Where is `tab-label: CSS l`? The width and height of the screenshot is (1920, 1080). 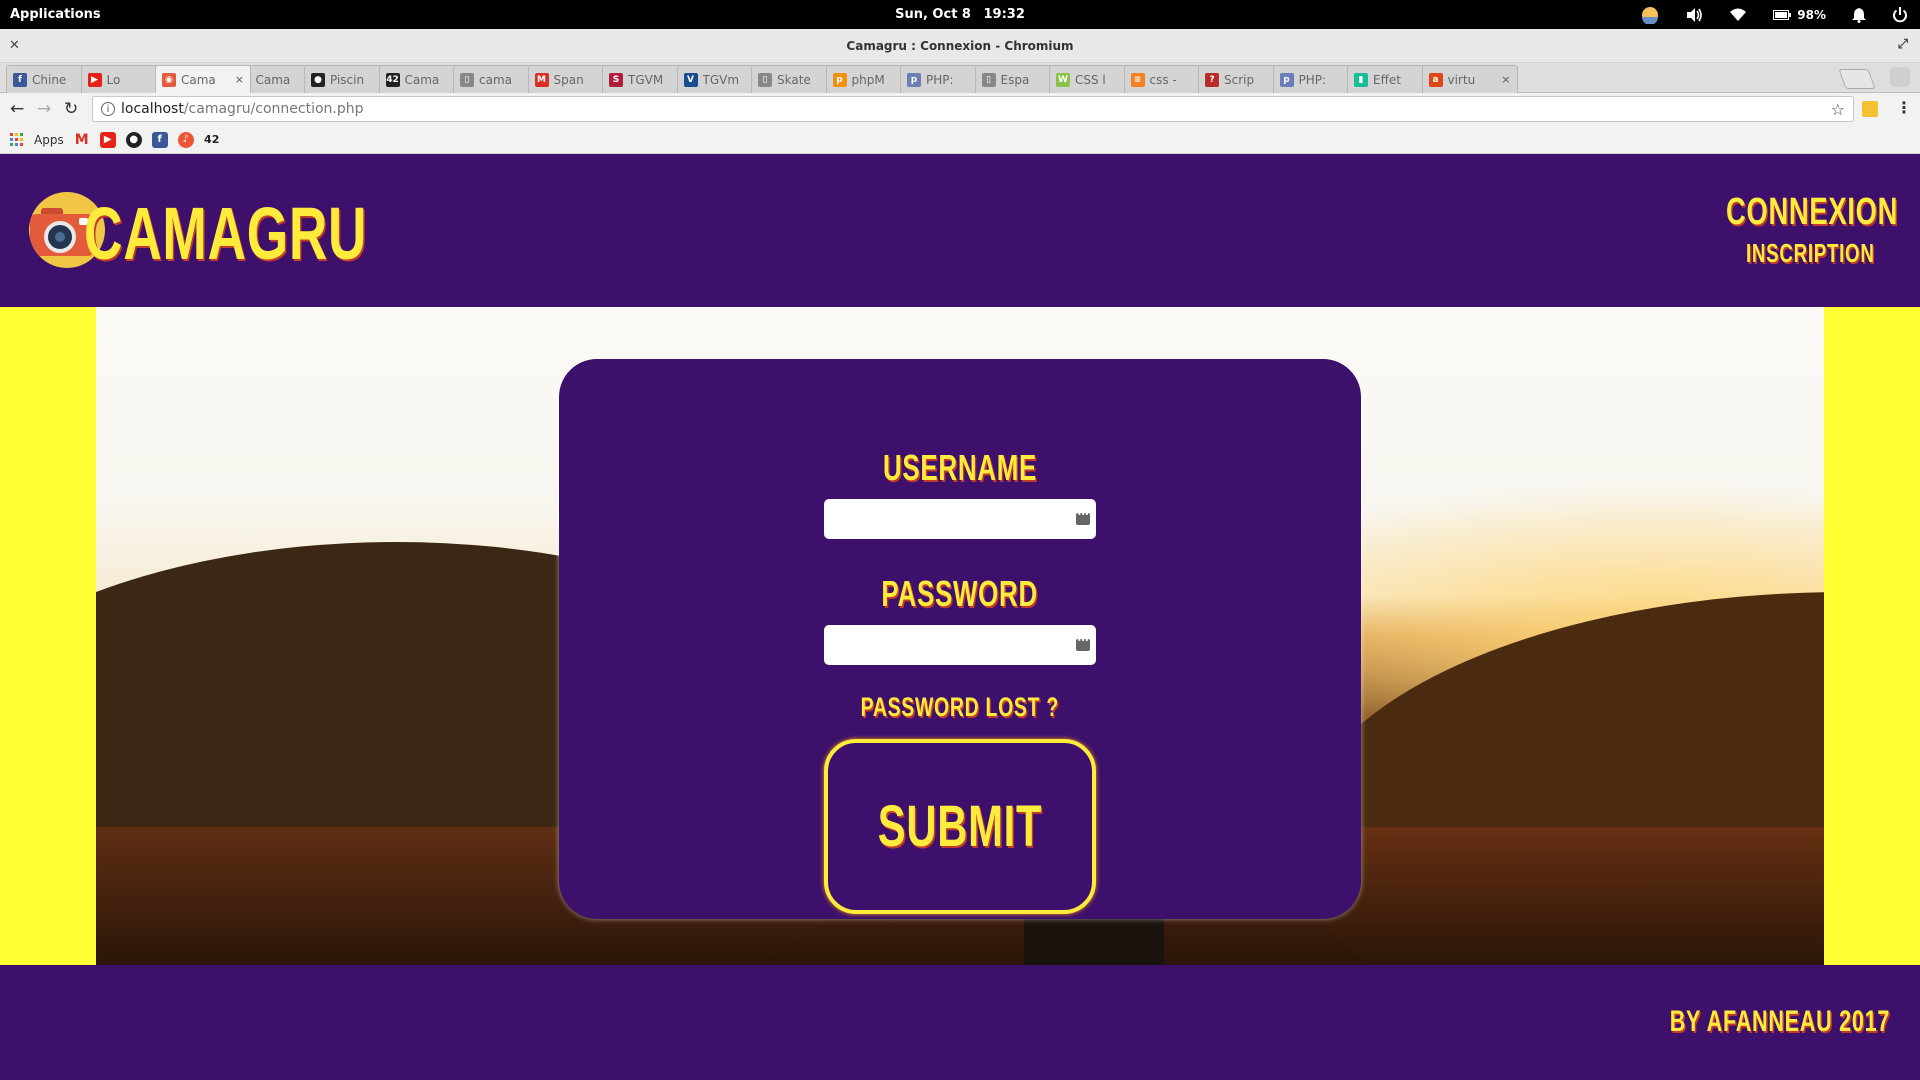
tab-label: CSS l is located at coordinates (1090, 79).